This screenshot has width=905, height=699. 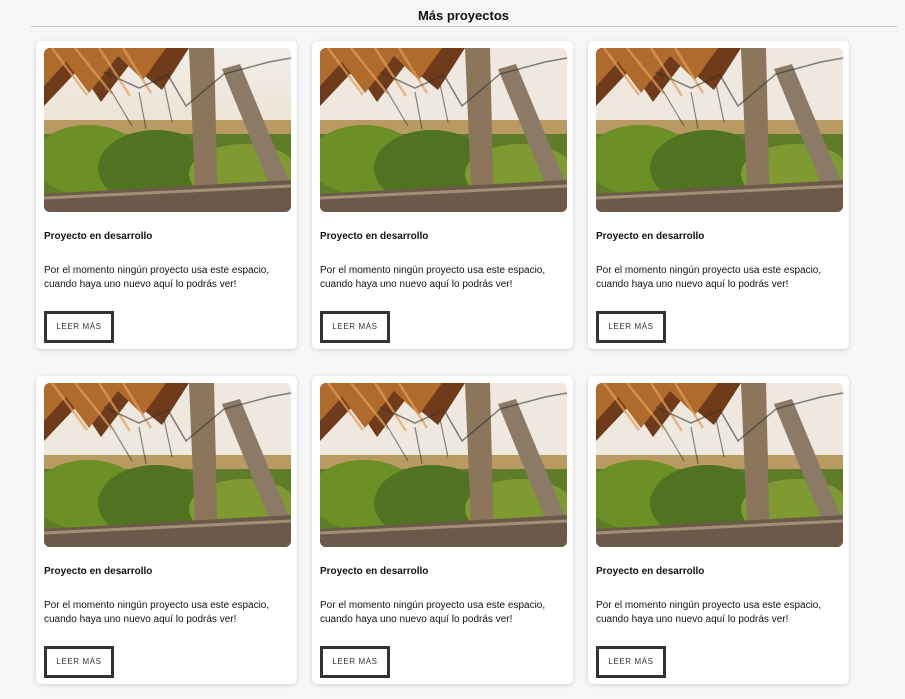 What do you see at coordinates (464, 26) in the screenshot?
I see `section-divider` at bounding box center [464, 26].